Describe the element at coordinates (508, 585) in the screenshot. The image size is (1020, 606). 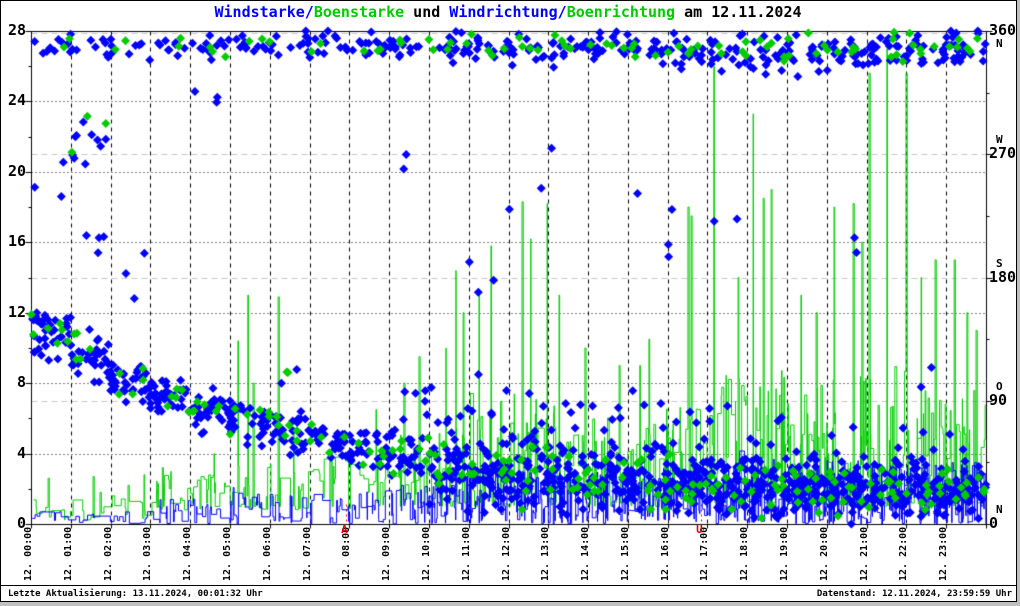
I see `footer-divider` at that location.